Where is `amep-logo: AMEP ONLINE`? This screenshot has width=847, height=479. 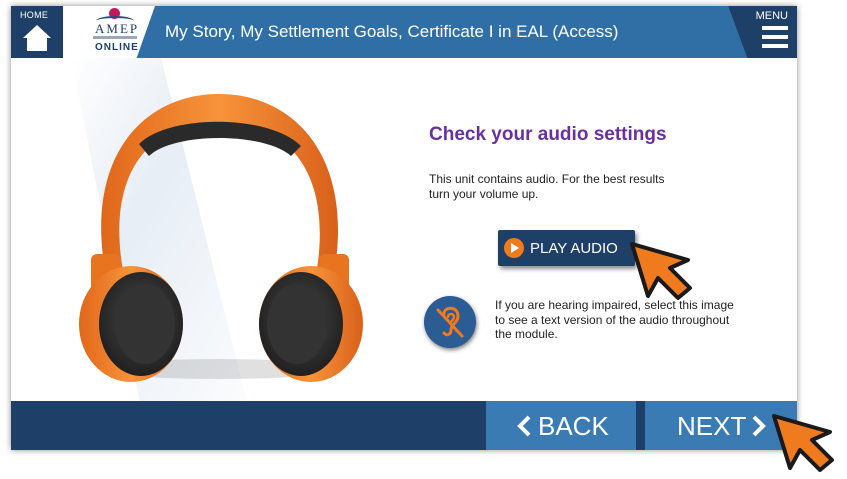
amep-logo: AMEP ONLINE is located at coordinates (109, 32).